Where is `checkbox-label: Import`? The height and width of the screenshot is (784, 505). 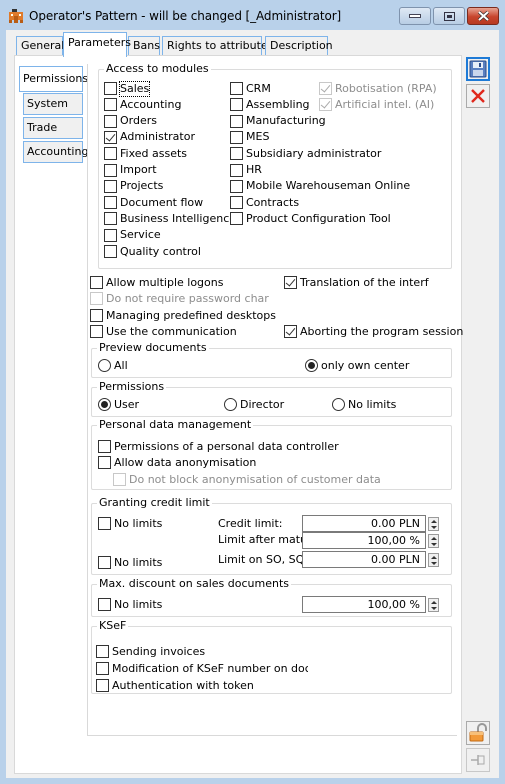
checkbox-label: Import is located at coordinates (138, 169).